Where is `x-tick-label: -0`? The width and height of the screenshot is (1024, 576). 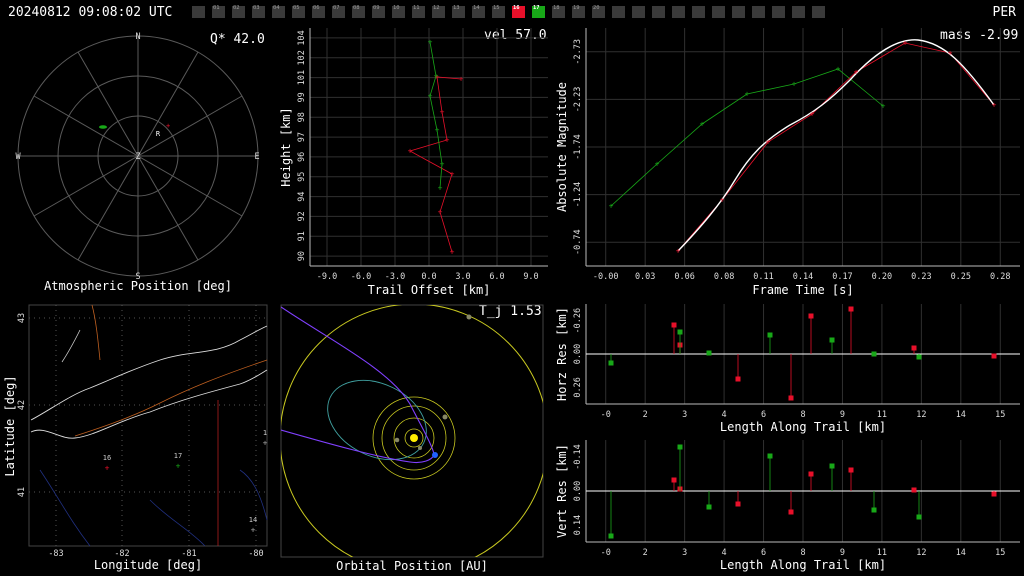
x-tick-label: -0 is located at coordinates (606, 553).